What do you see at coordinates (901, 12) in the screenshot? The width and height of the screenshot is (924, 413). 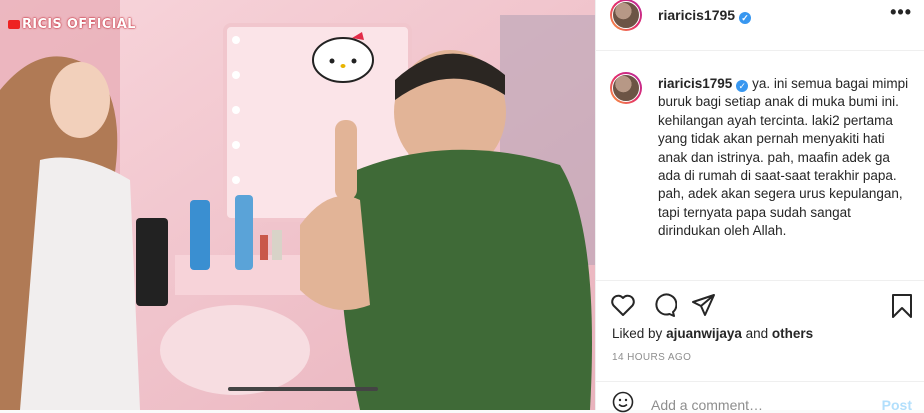 I see `more-horizontal-icon: •••` at bounding box center [901, 12].